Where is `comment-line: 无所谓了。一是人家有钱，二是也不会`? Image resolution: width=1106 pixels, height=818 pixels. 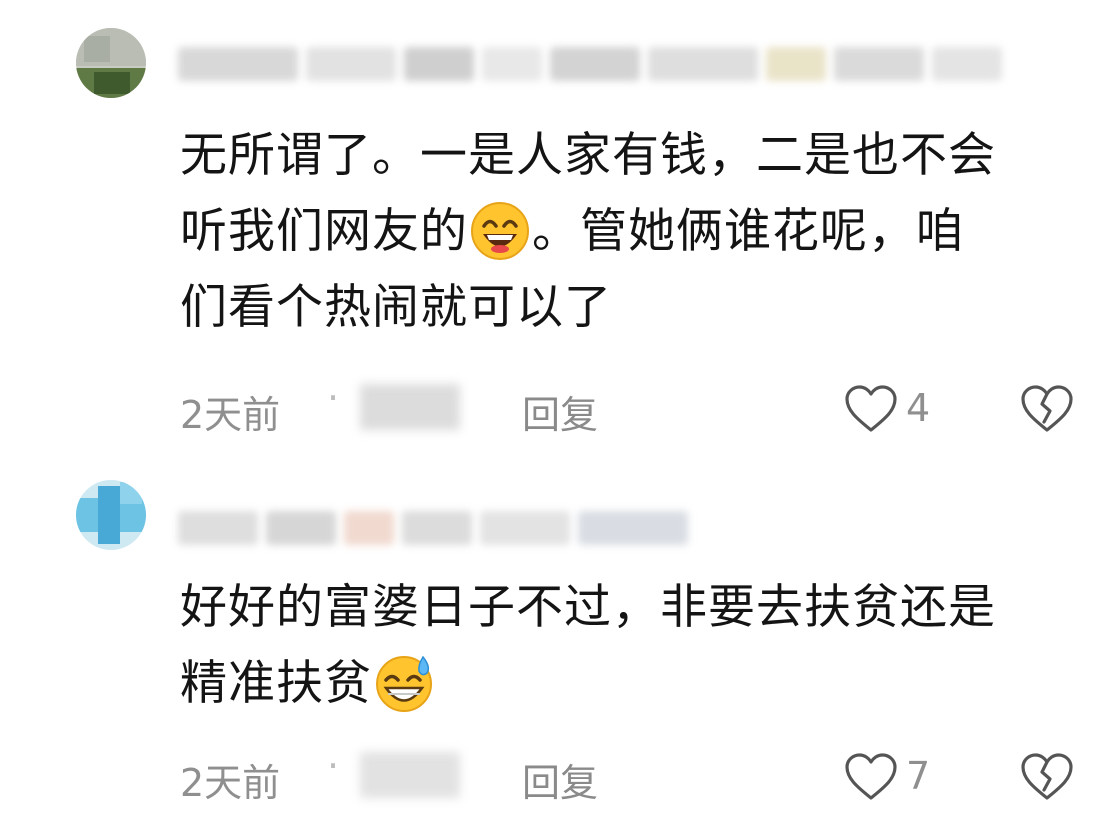 comment-line: 无所谓了。一是人家有钱，二是也不会 is located at coordinates (588, 155).